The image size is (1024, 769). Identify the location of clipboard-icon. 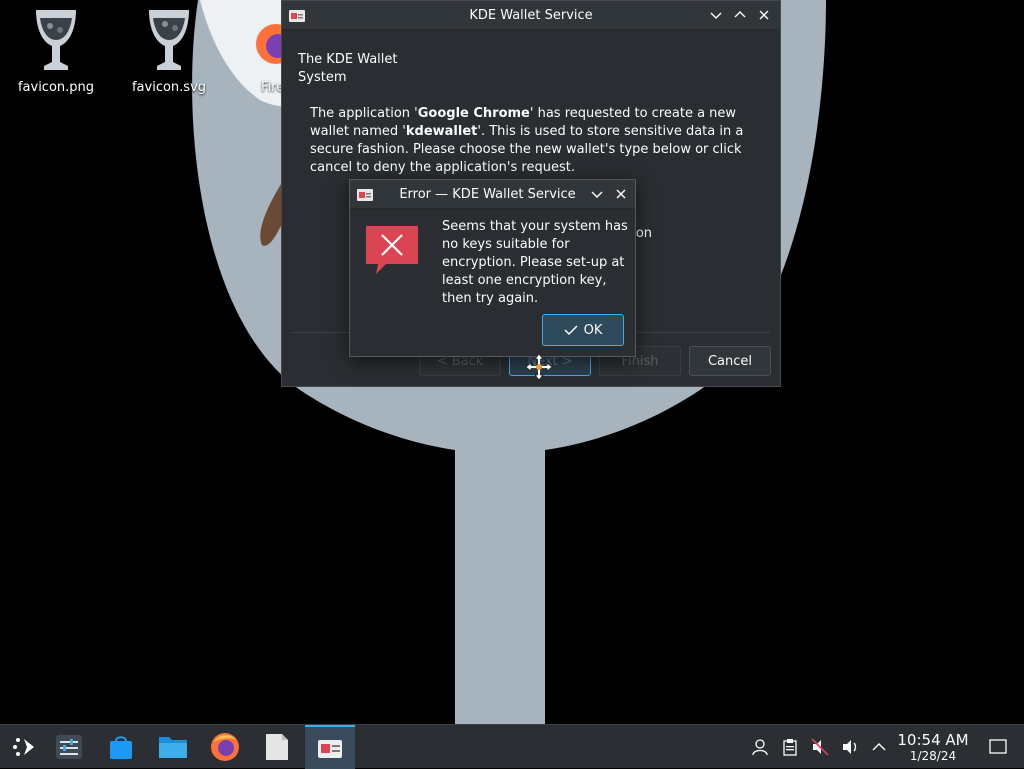
(790, 747).